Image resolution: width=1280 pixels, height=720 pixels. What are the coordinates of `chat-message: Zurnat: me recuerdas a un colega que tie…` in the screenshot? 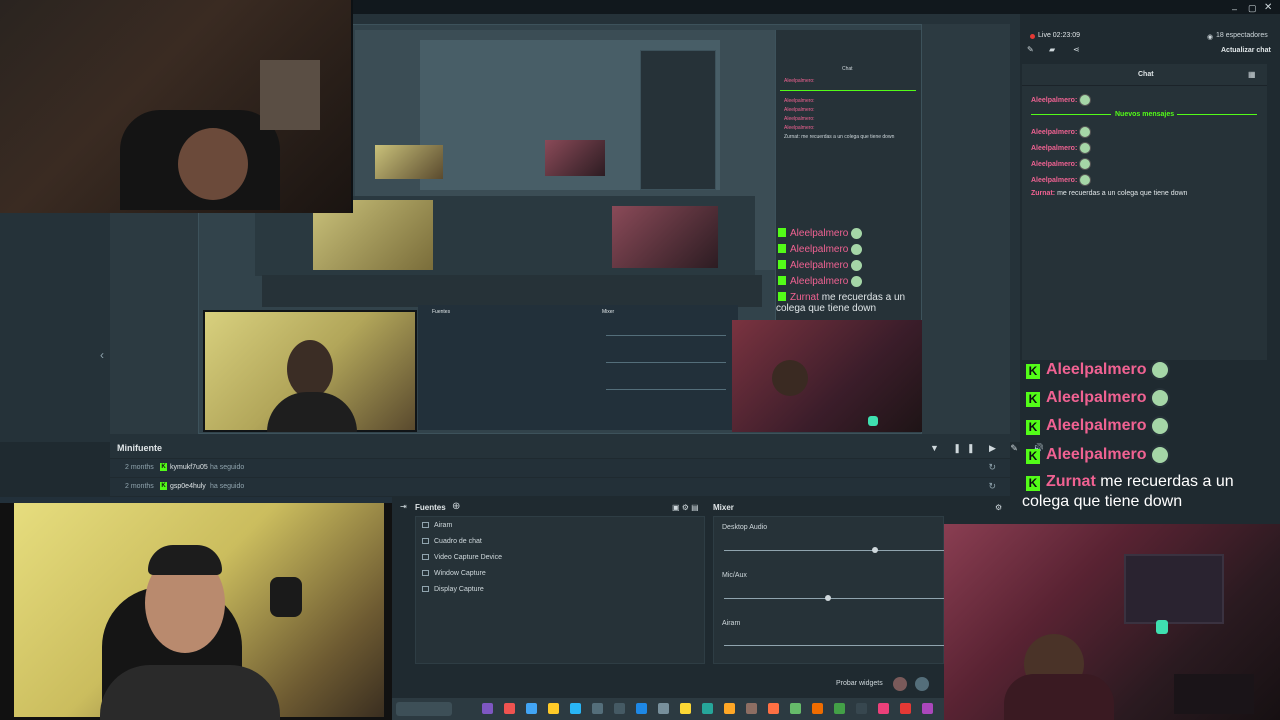 It's located at (1109, 193).